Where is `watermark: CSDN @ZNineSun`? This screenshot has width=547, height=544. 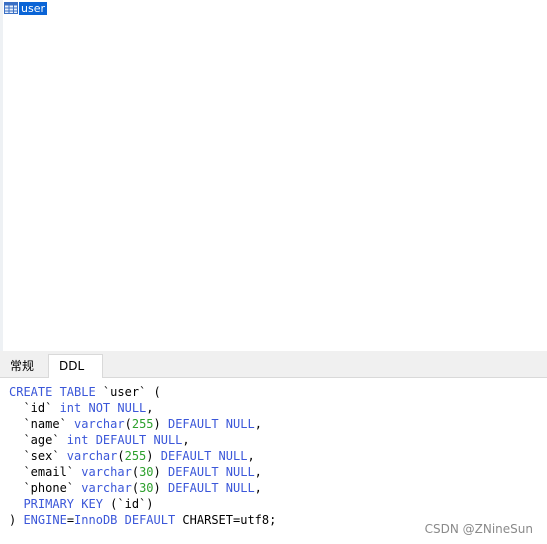 watermark: CSDN @ZNineSun is located at coordinates (478, 529).